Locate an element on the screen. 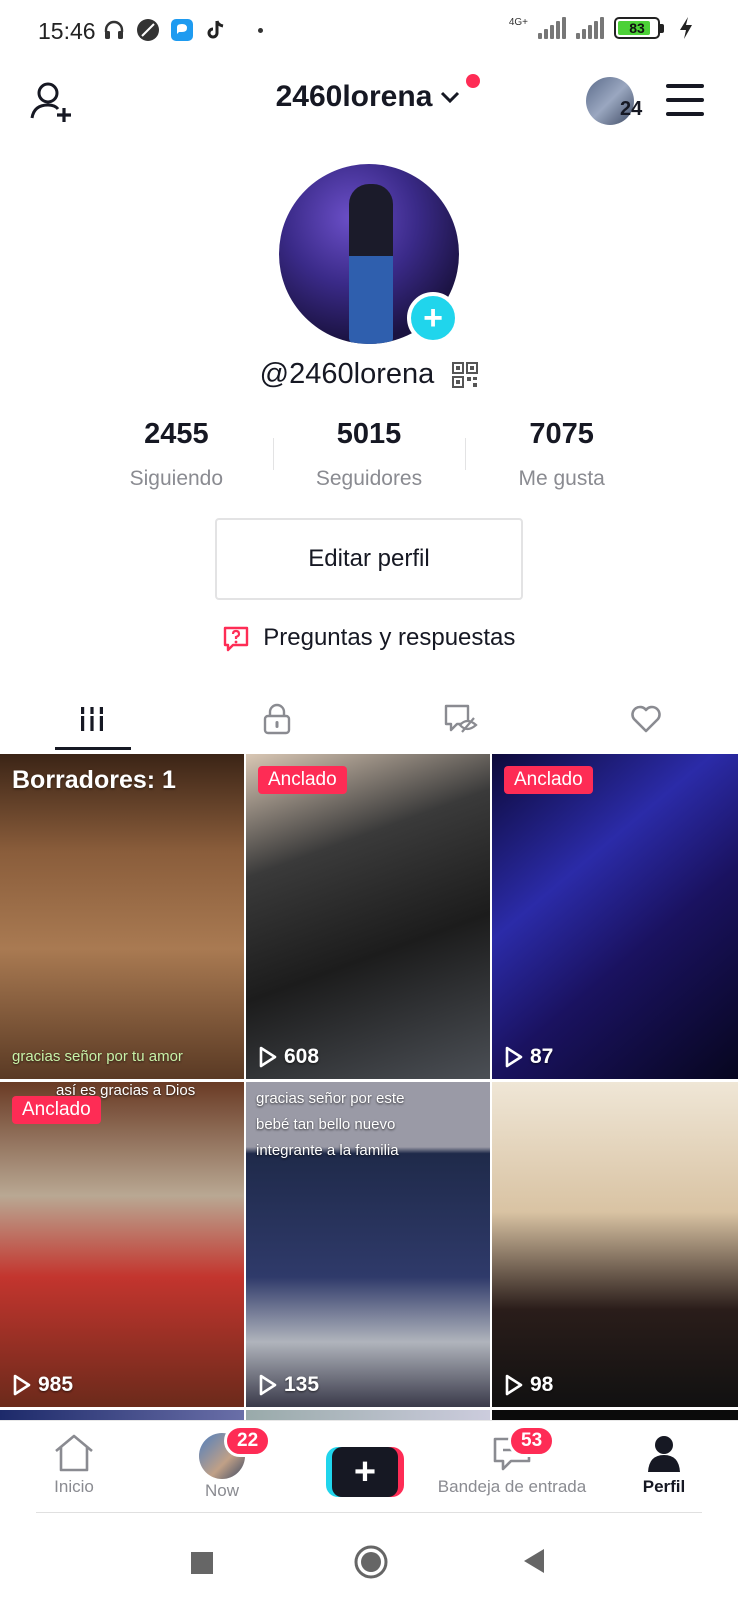 This screenshot has width=738, height=1600. menu-hamburger-icon is located at coordinates (685, 86).